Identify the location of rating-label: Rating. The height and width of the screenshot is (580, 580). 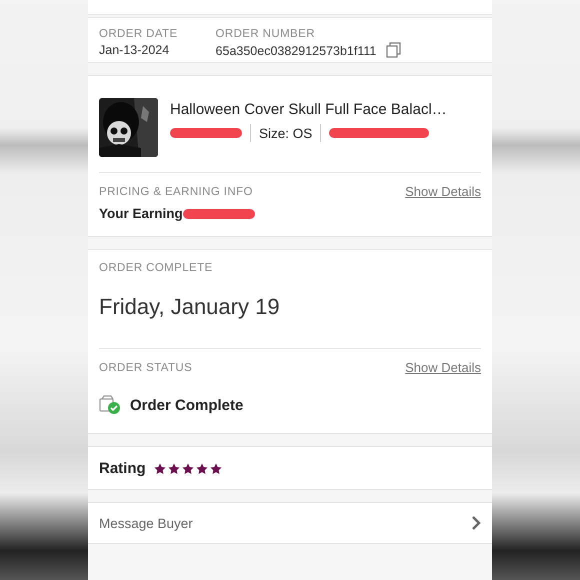
(122, 468).